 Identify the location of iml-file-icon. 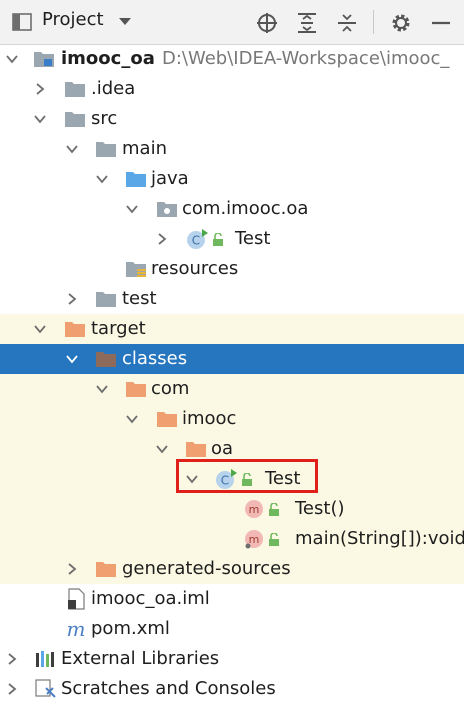
(76, 599).